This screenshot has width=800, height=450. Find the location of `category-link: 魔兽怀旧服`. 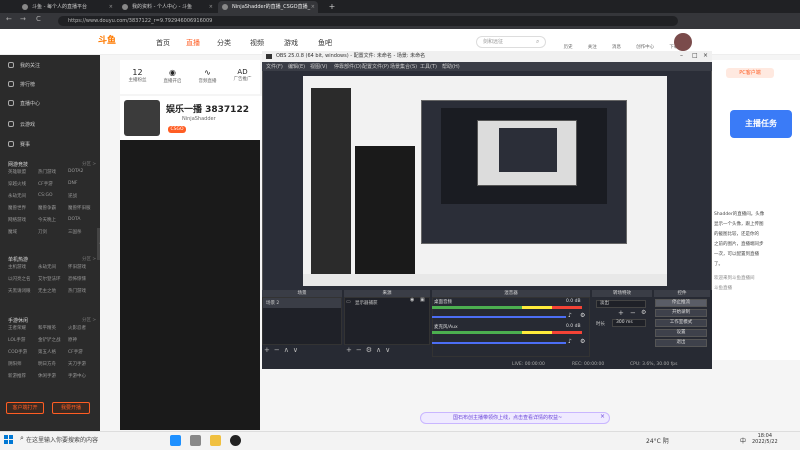

category-link: 魔兽怀旧服 is located at coordinates (79, 208).